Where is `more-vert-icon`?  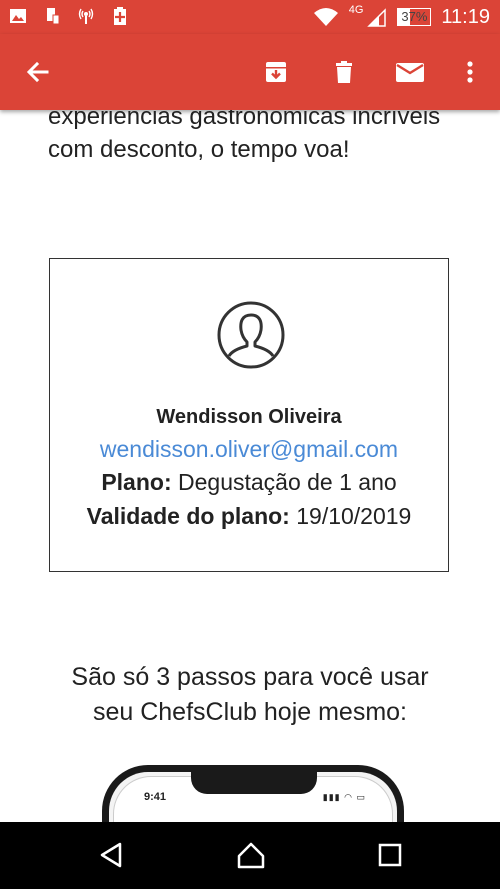
more-vert-icon is located at coordinates (470, 72).